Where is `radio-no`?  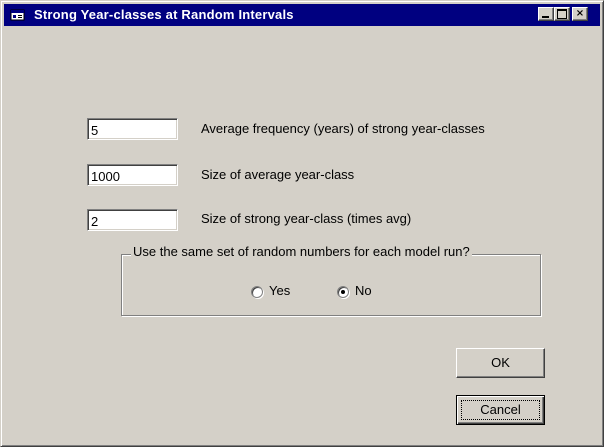 radio-no is located at coordinates (343, 292).